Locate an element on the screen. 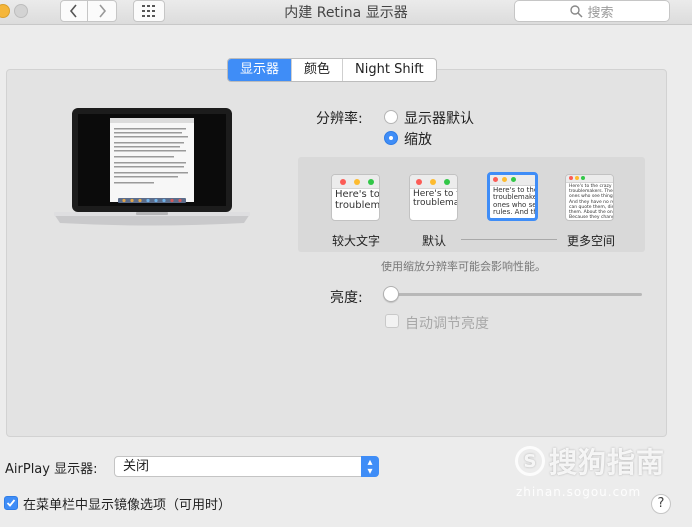 This screenshot has width=692, height=527. laptop-illustration is located at coordinates (152, 167).